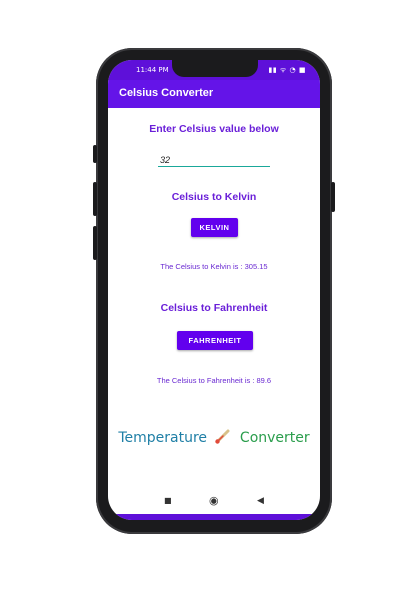  Describe the element at coordinates (214, 129) in the screenshot. I see `celsius-prompt-label: Enter Celsius value below` at that location.